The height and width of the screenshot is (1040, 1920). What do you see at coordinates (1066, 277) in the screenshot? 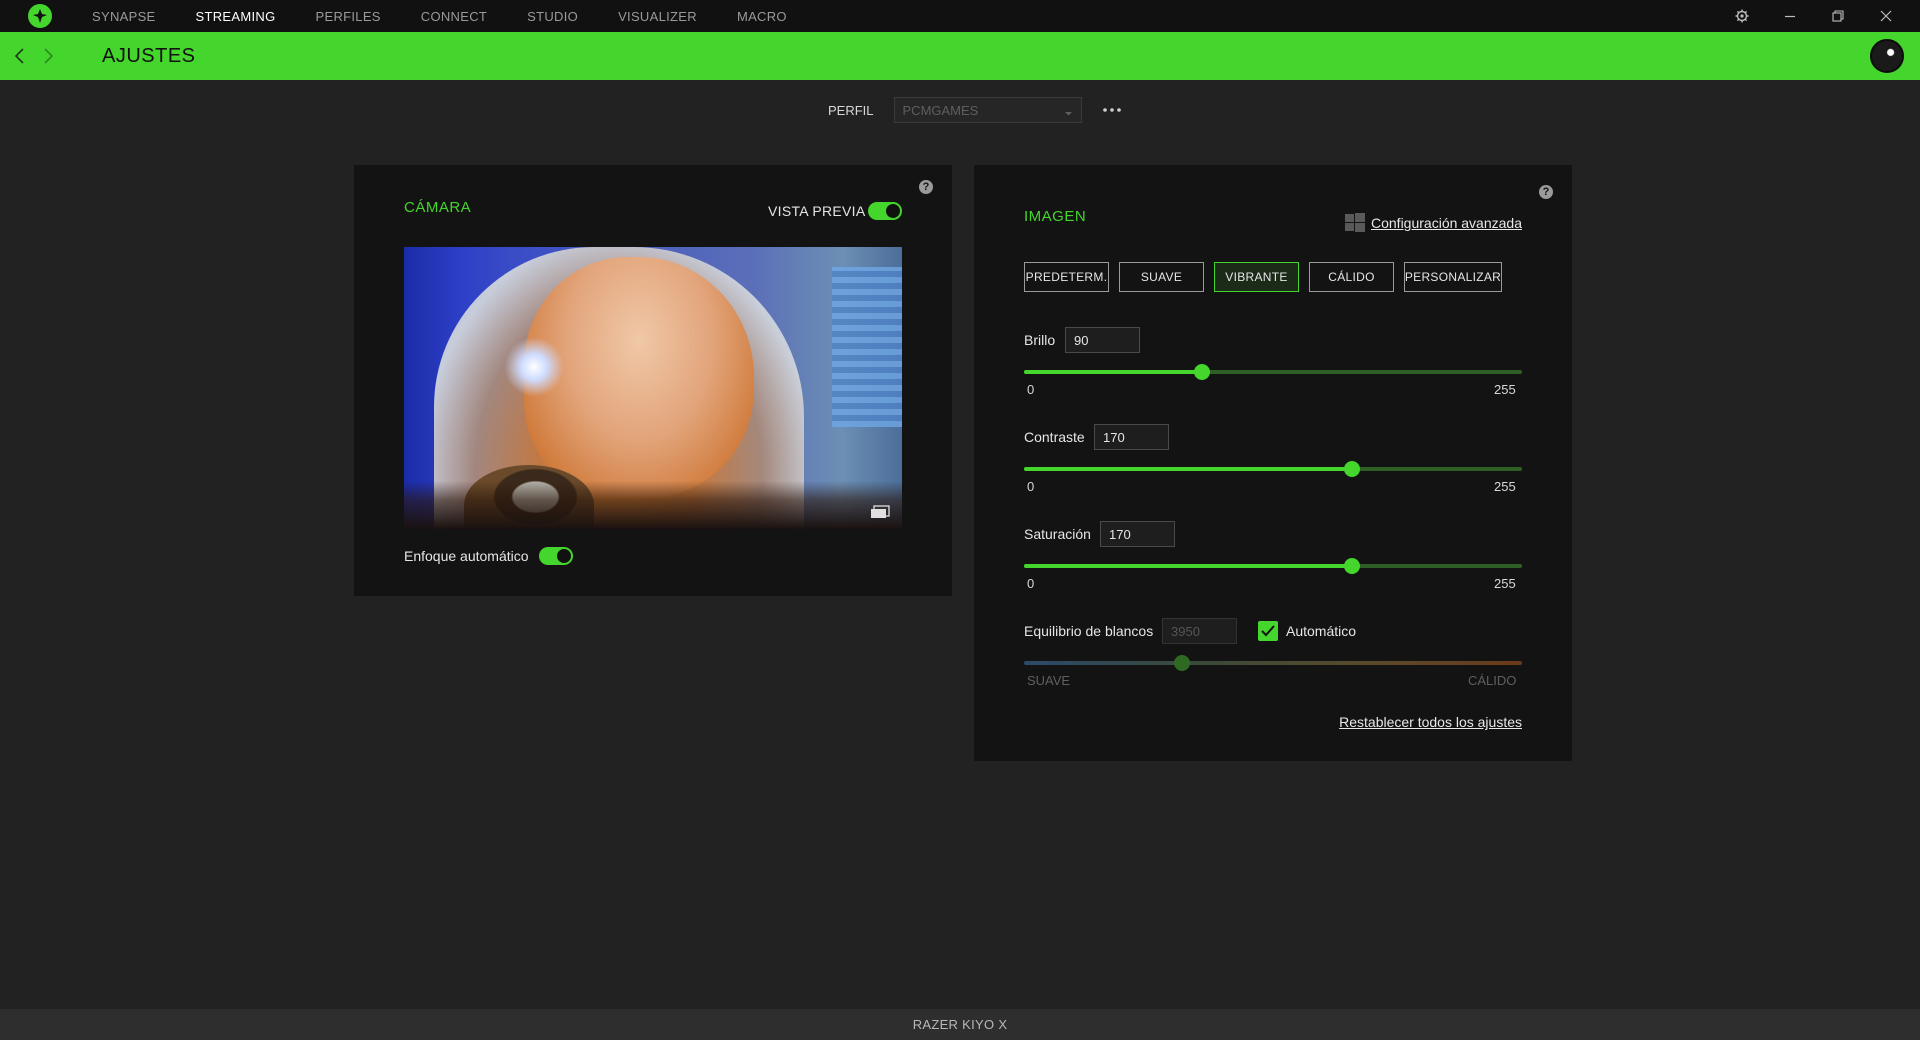
I see `preset-predeterm-button: PREDETERM.` at bounding box center [1066, 277].